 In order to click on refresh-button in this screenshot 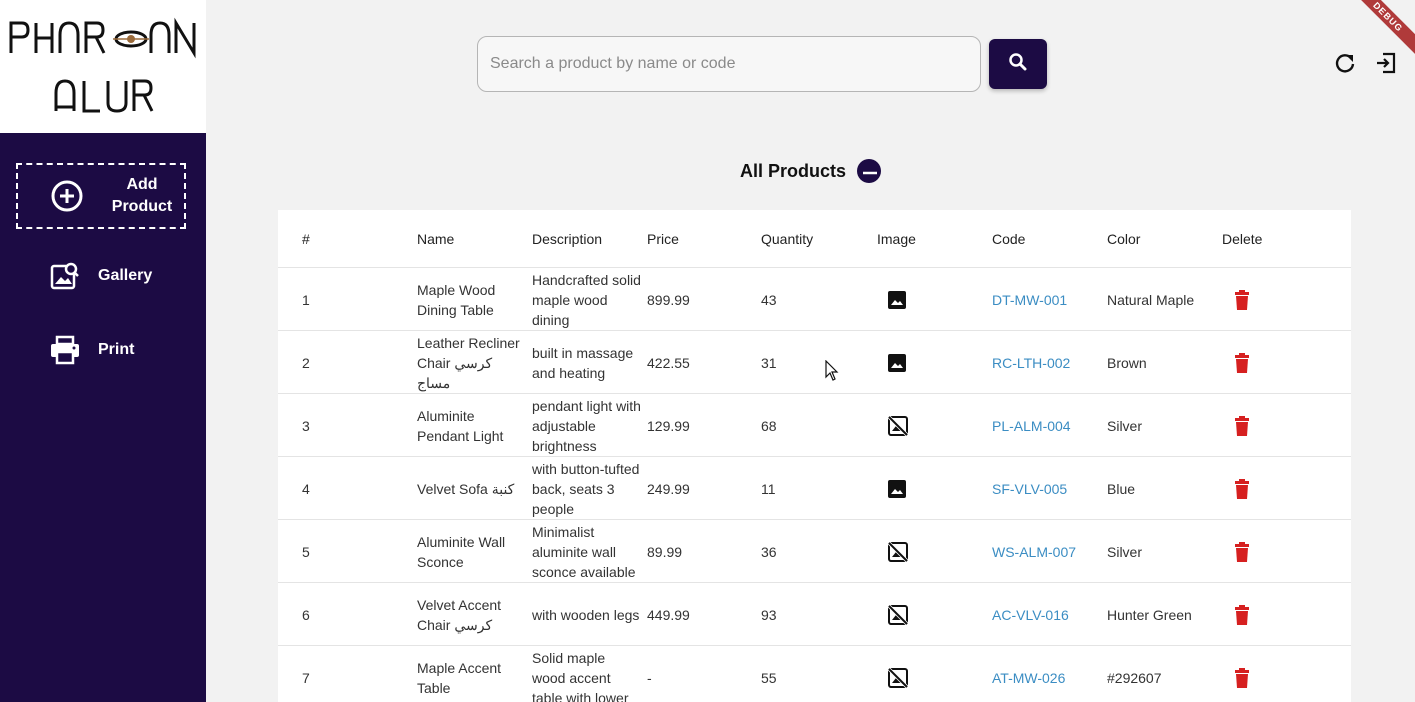, I will do `click(1345, 65)`.